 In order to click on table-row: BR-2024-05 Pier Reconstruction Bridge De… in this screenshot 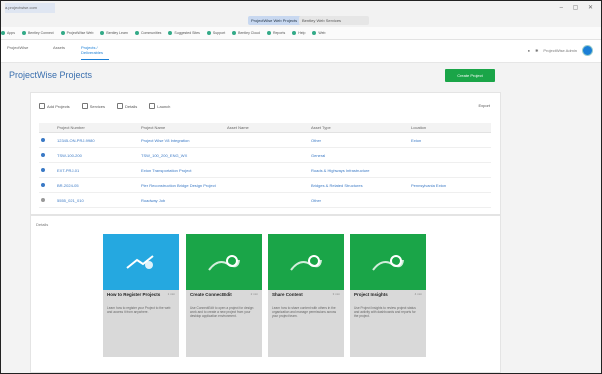, I will do `click(265, 185)`.